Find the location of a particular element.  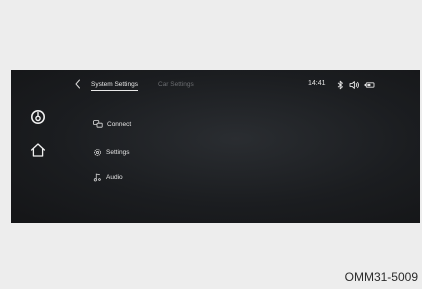

menu-item-audio-label: Audio is located at coordinates (114, 177).